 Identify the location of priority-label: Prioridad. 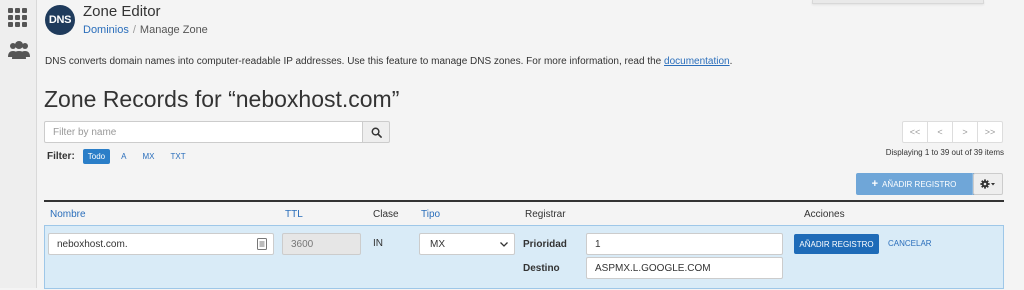
(545, 244).